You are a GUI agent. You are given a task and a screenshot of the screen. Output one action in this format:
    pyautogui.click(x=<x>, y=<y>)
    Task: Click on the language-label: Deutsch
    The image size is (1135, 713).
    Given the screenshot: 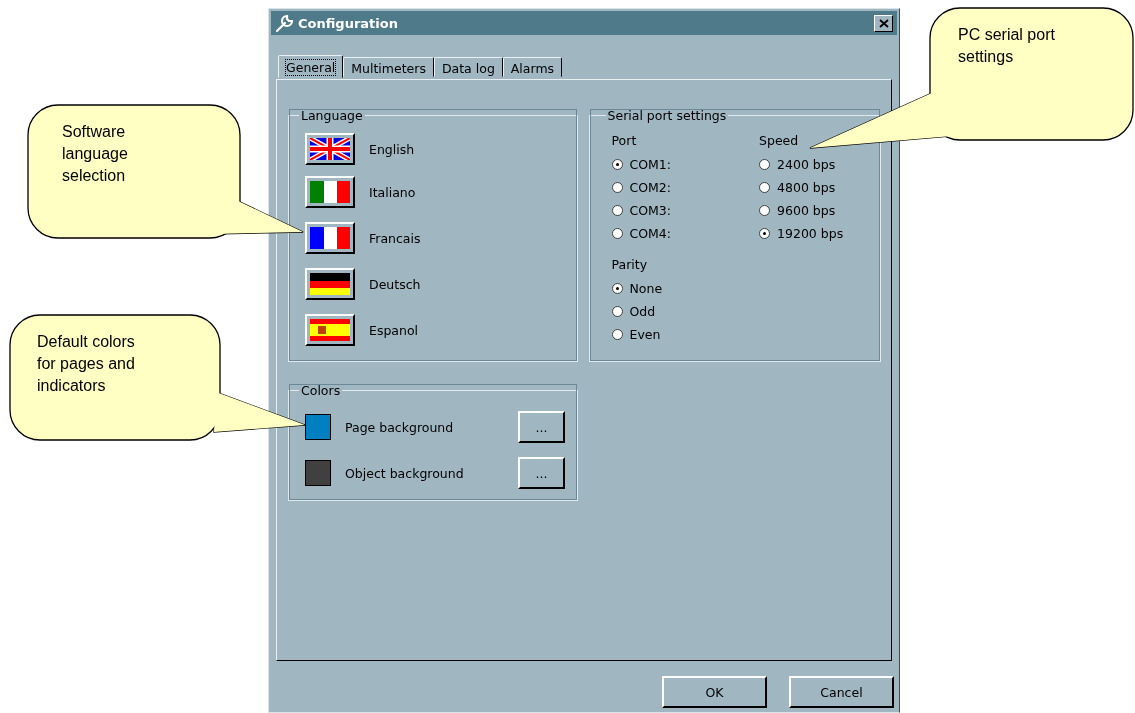 What is the action you would take?
    pyautogui.click(x=395, y=284)
    